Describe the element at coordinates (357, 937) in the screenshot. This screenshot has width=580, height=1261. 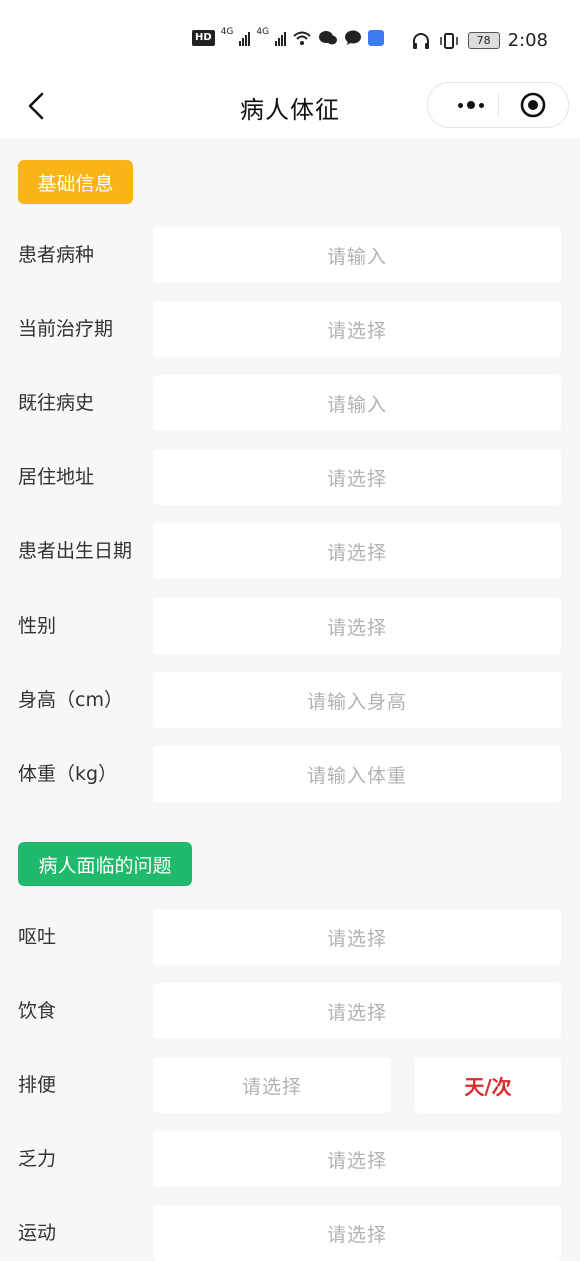
I see `vomiting-select: 请选择` at that location.